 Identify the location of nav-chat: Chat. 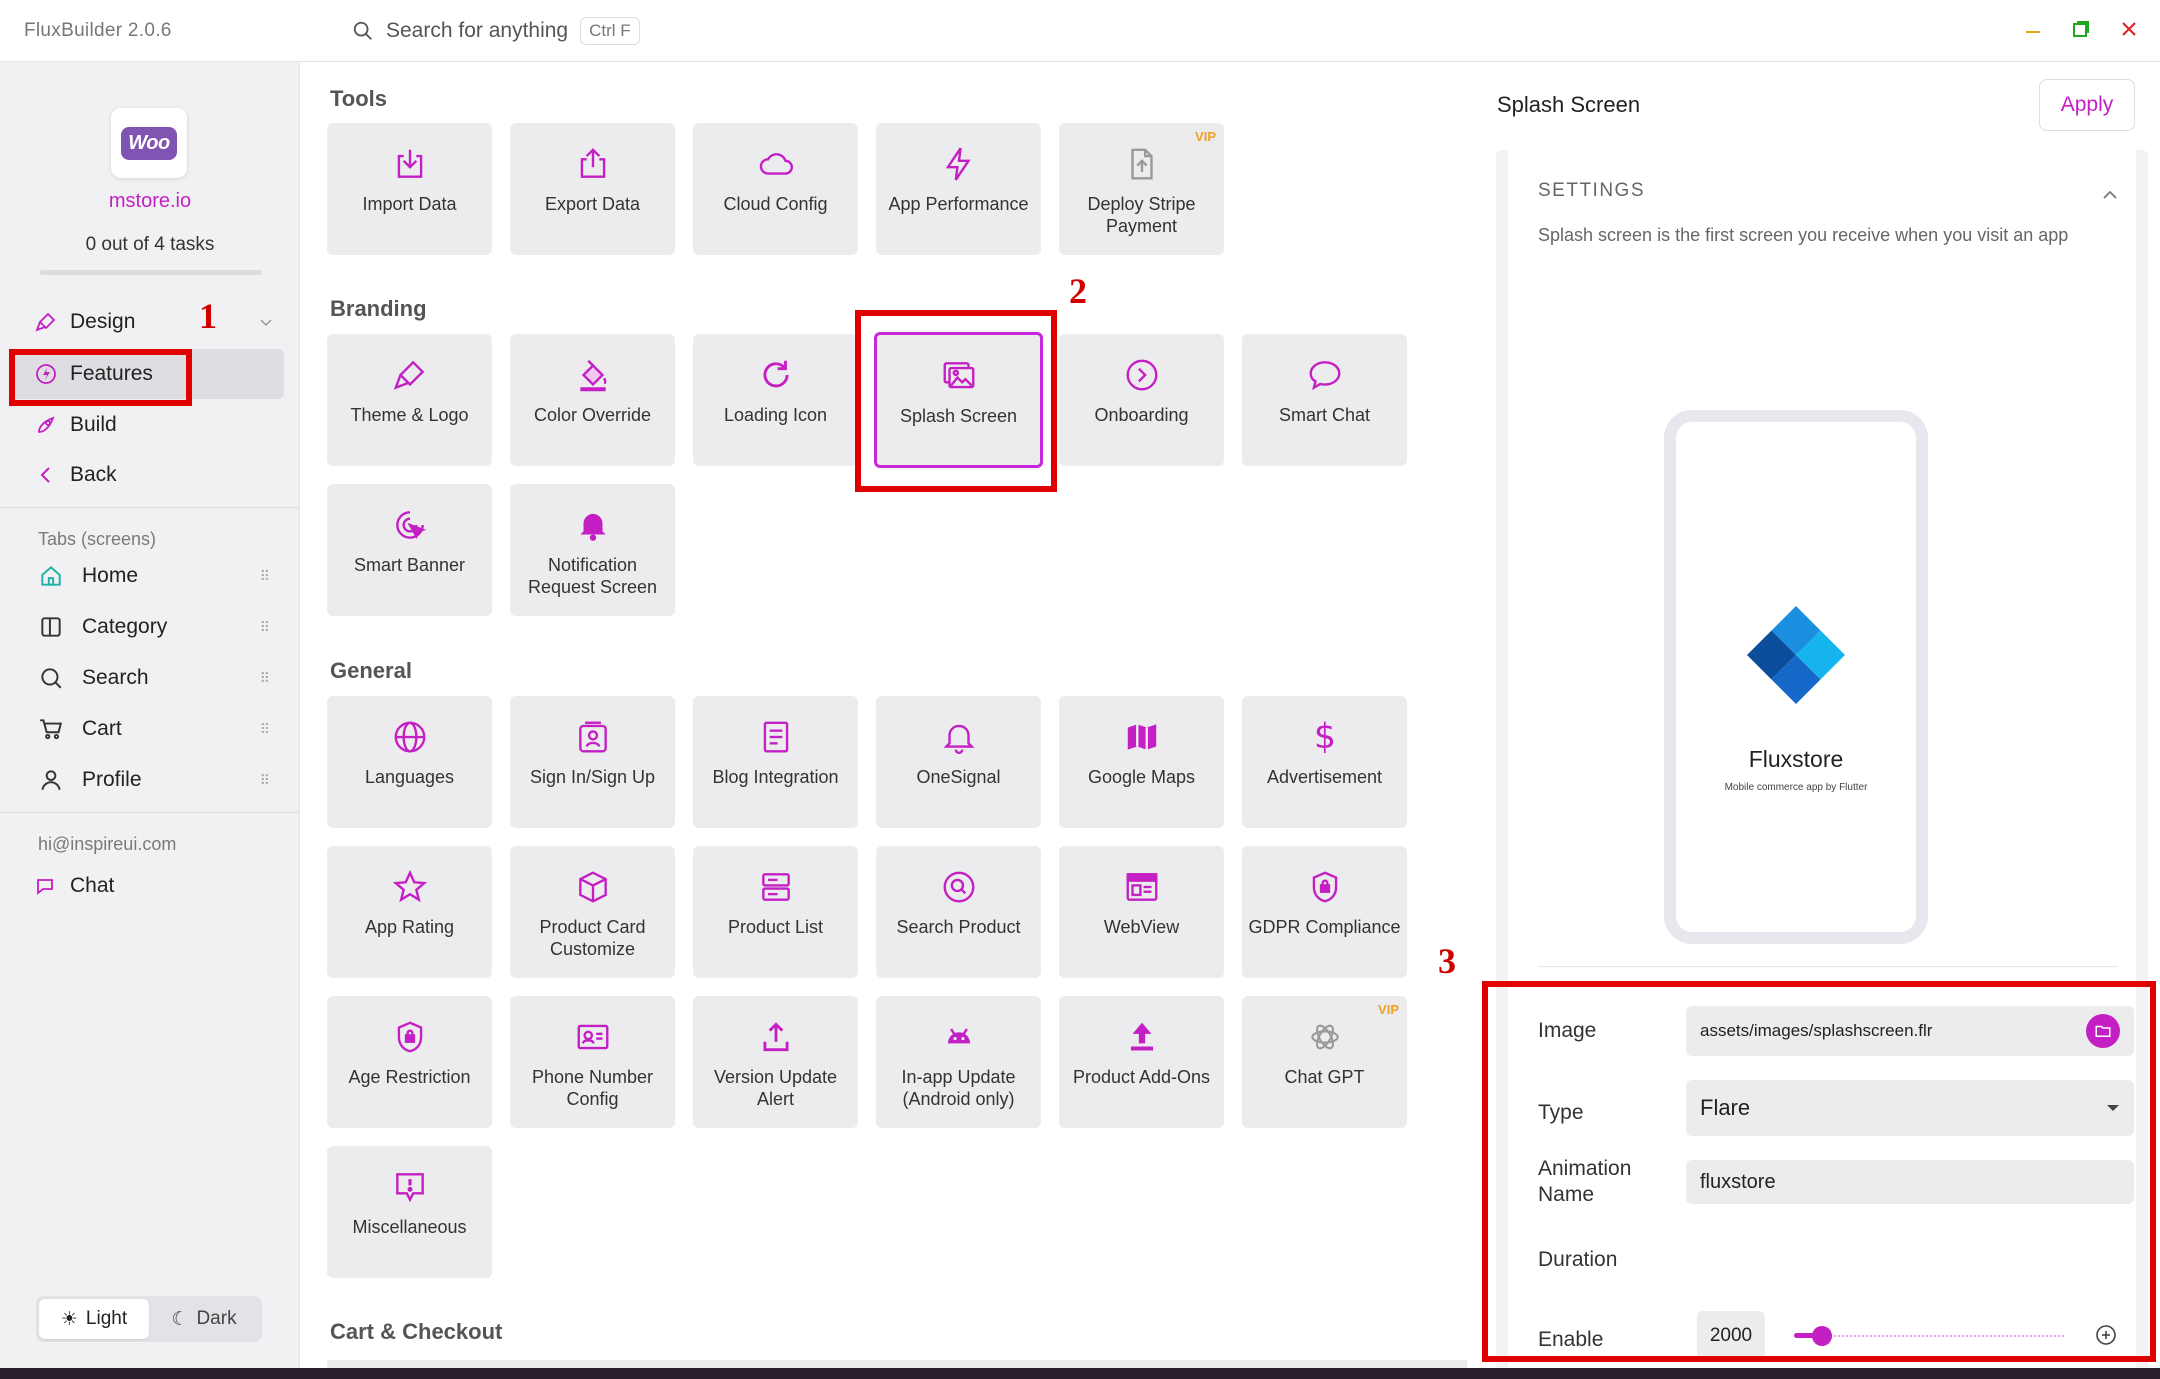
(74, 886).